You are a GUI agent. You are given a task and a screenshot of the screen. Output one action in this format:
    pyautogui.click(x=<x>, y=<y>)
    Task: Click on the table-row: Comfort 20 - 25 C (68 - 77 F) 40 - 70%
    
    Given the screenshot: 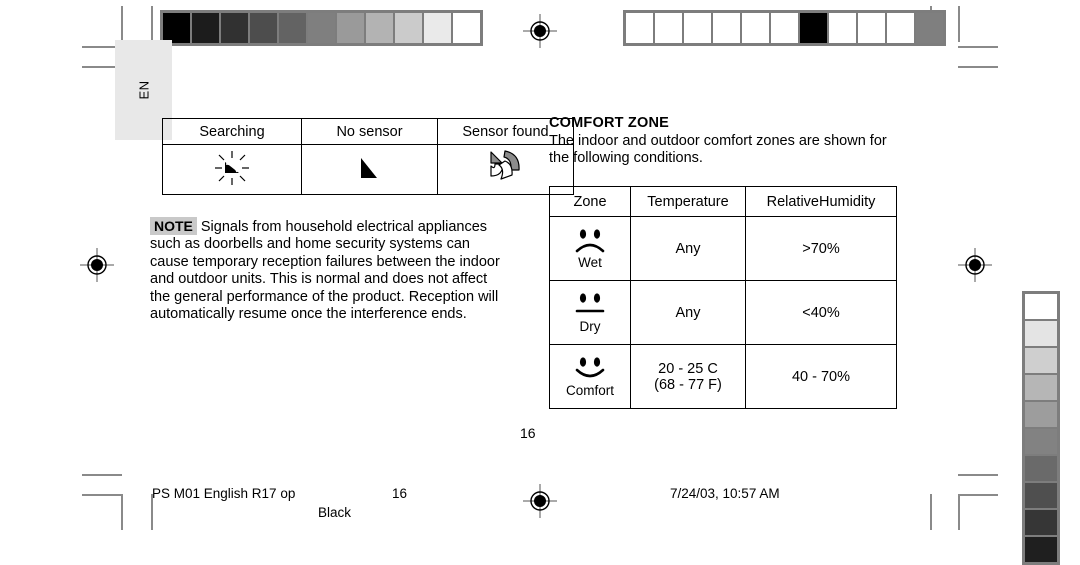 What is the action you would take?
    pyautogui.click(x=723, y=376)
    